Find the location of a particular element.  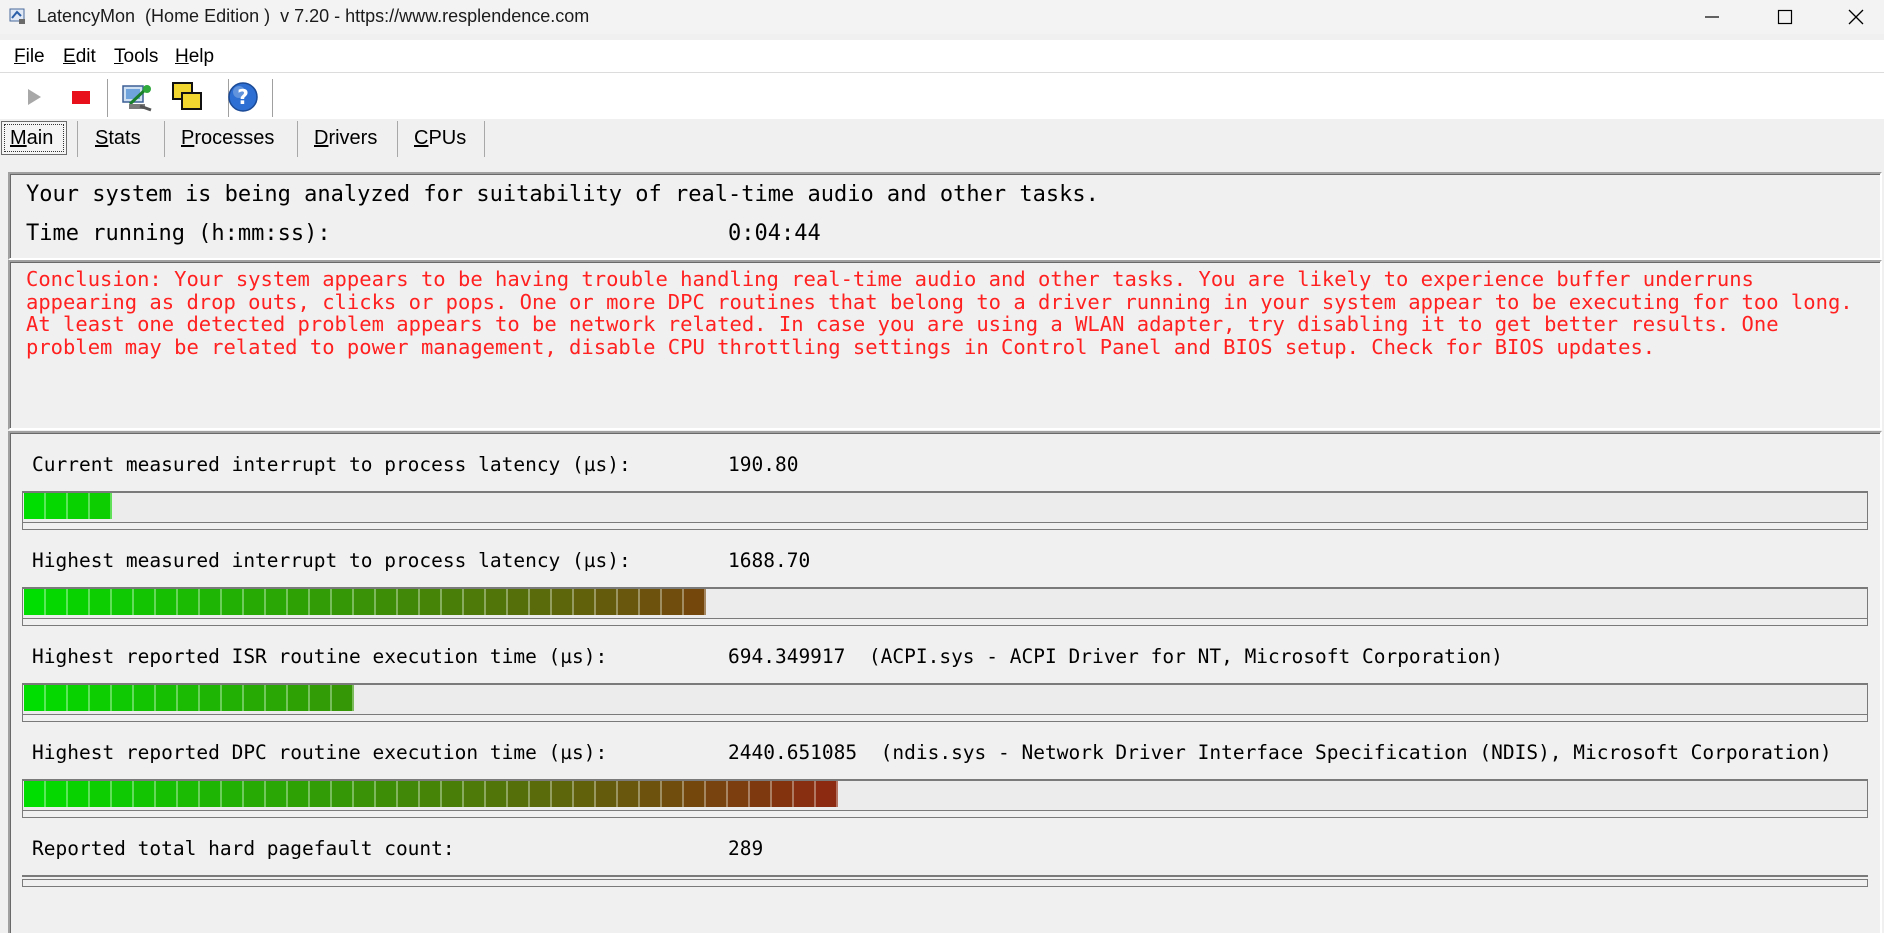

tab-processes-accel: P is located at coordinates (188, 137).